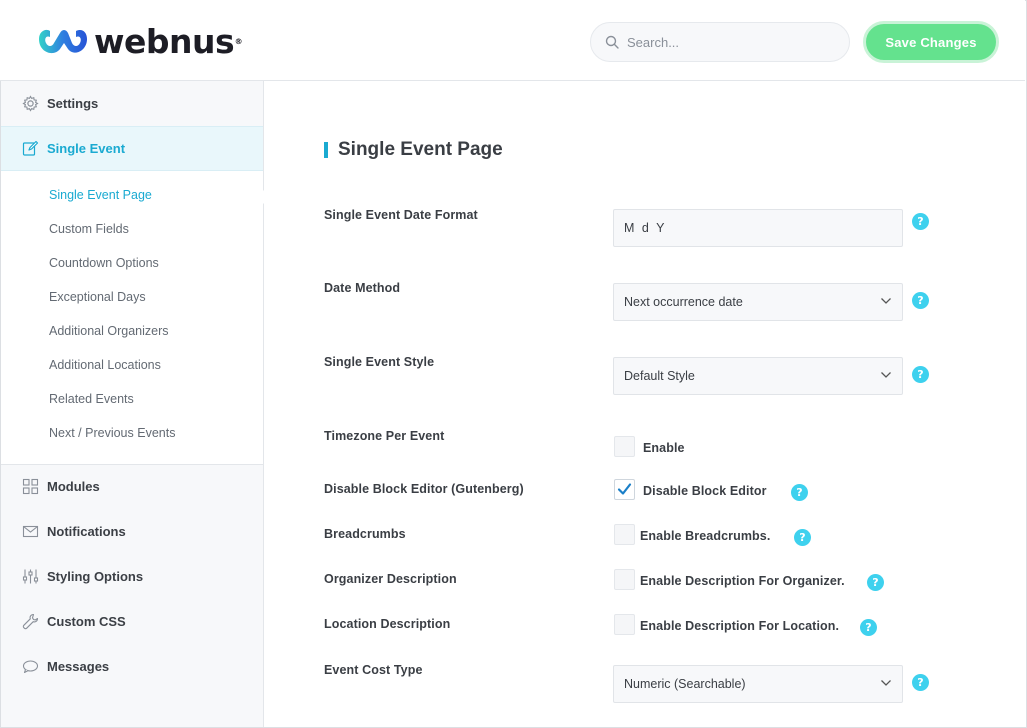 The image size is (1027, 728). Describe the element at coordinates (705, 536) in the screenshot. I see `breadcrumbs-checkbox-label: Enable Breadcrumbs.` at that location.